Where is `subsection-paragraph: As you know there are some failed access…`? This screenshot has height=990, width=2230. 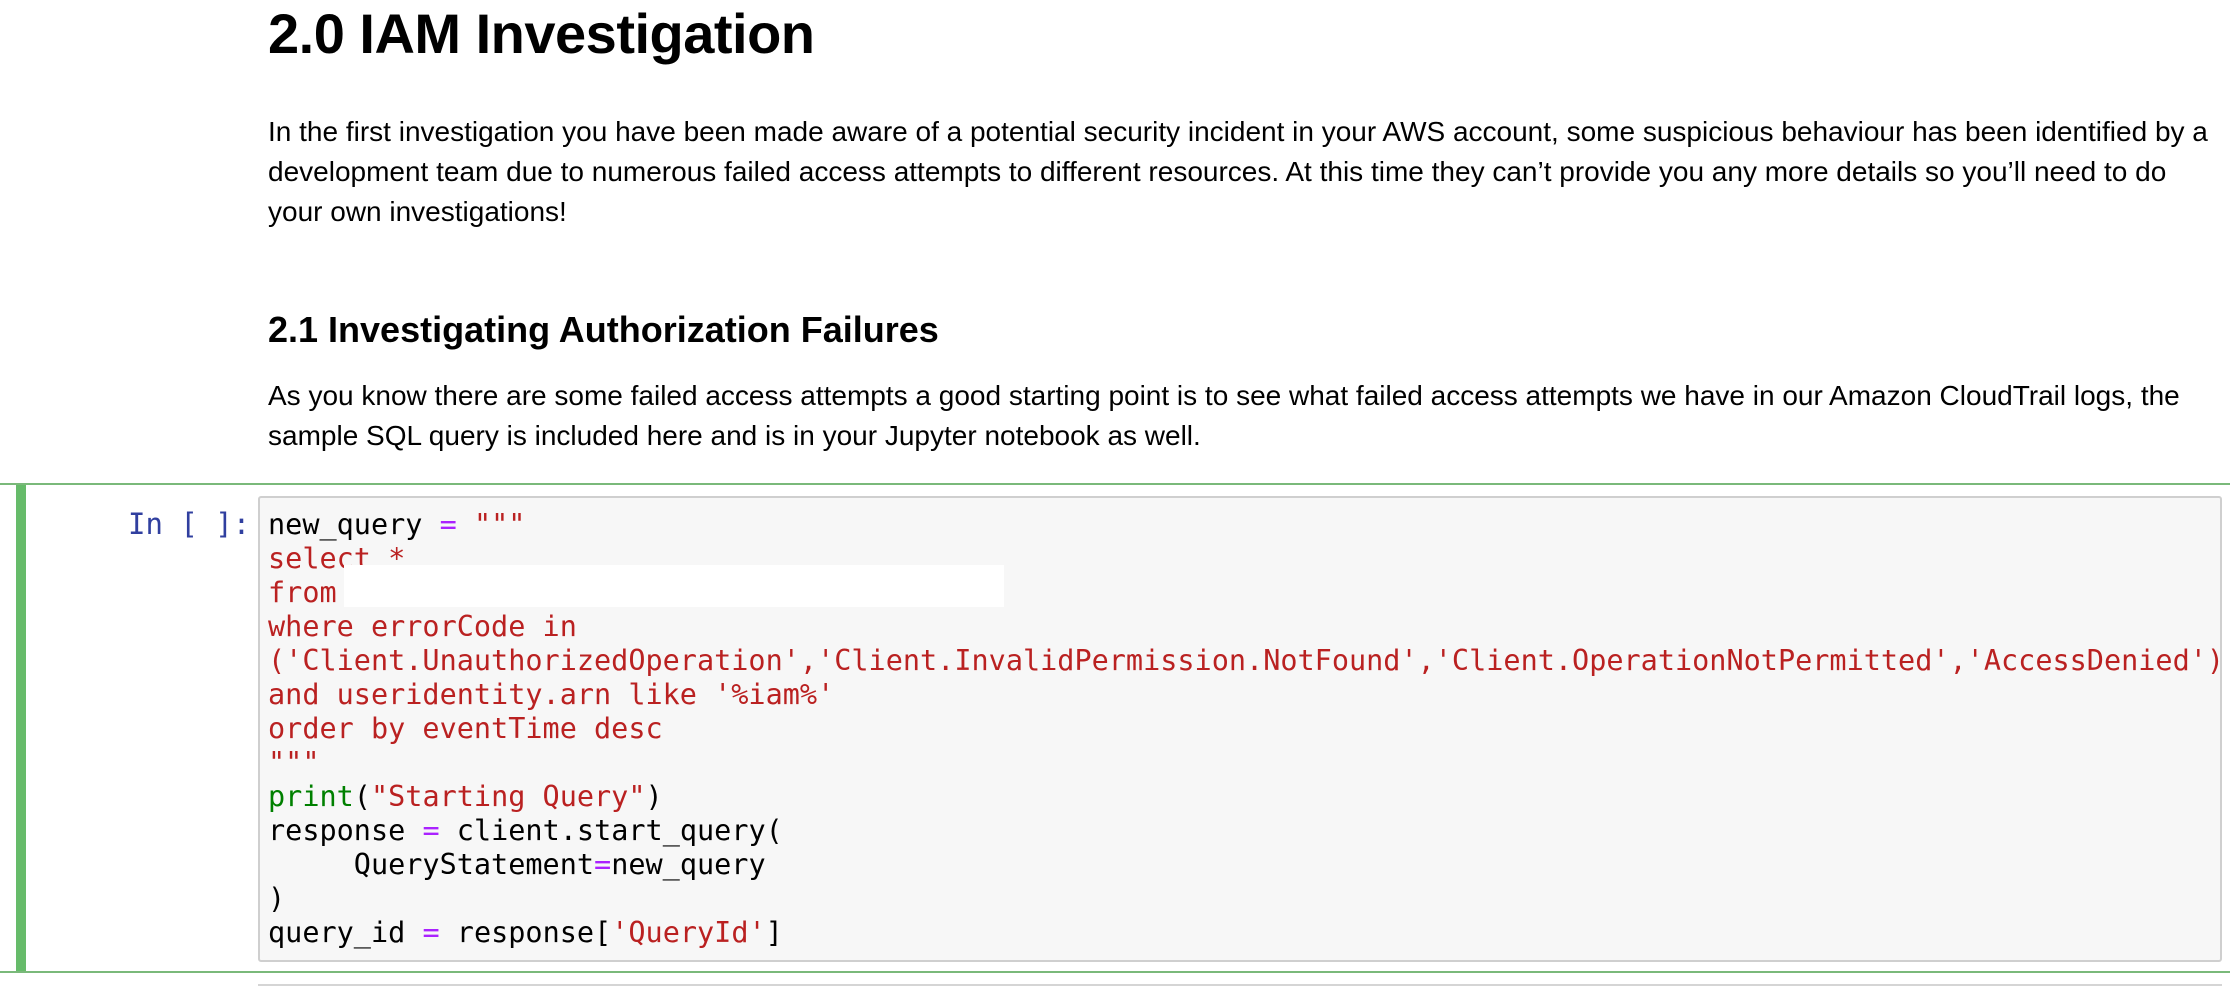 subsection-paragraph: As you know there are some failed access… is located at coordinates (1224, 415).